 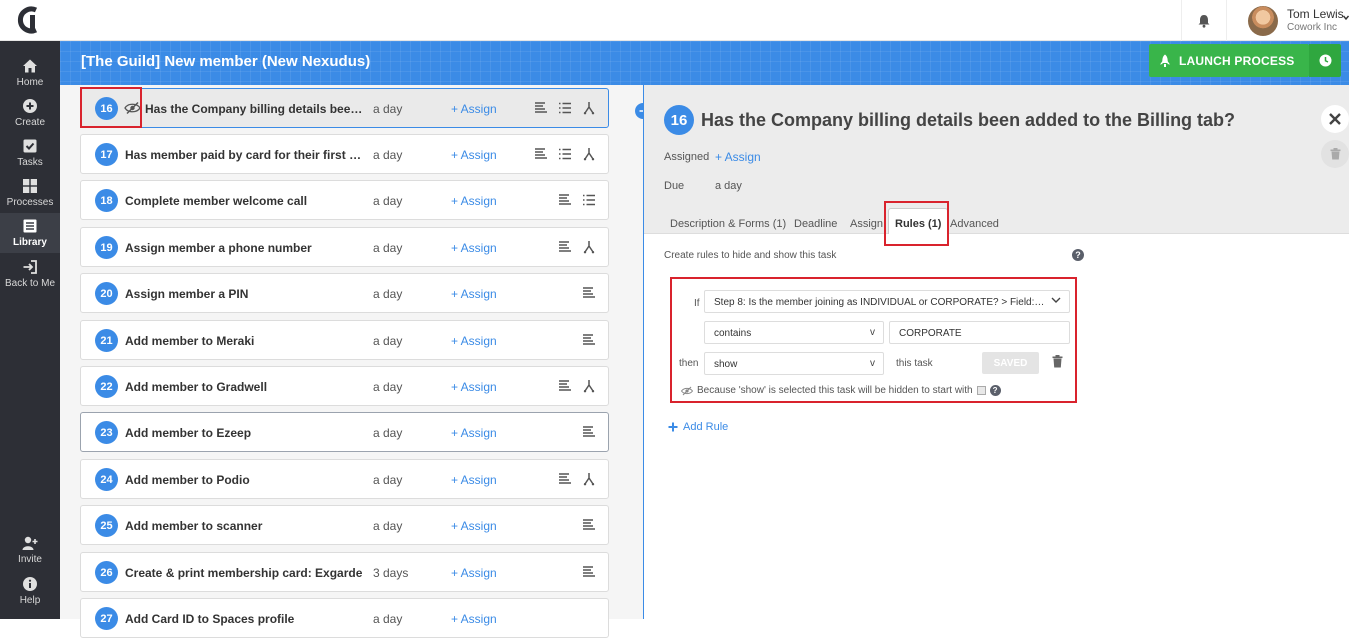 What do you see at coordinates (30, 600) in the screenshot?
I see `sidebar-item-label: Help` at bounding box center [30, 600].